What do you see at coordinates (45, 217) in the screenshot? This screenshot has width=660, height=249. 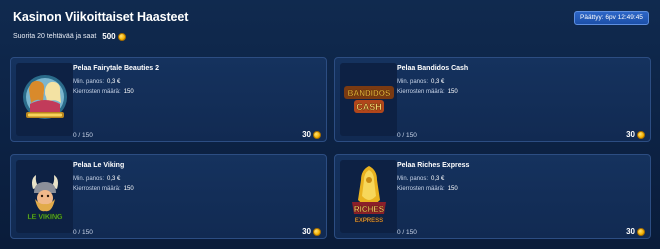 I see `thumb-text: LE VIKING` at bounding box center [45, 217].